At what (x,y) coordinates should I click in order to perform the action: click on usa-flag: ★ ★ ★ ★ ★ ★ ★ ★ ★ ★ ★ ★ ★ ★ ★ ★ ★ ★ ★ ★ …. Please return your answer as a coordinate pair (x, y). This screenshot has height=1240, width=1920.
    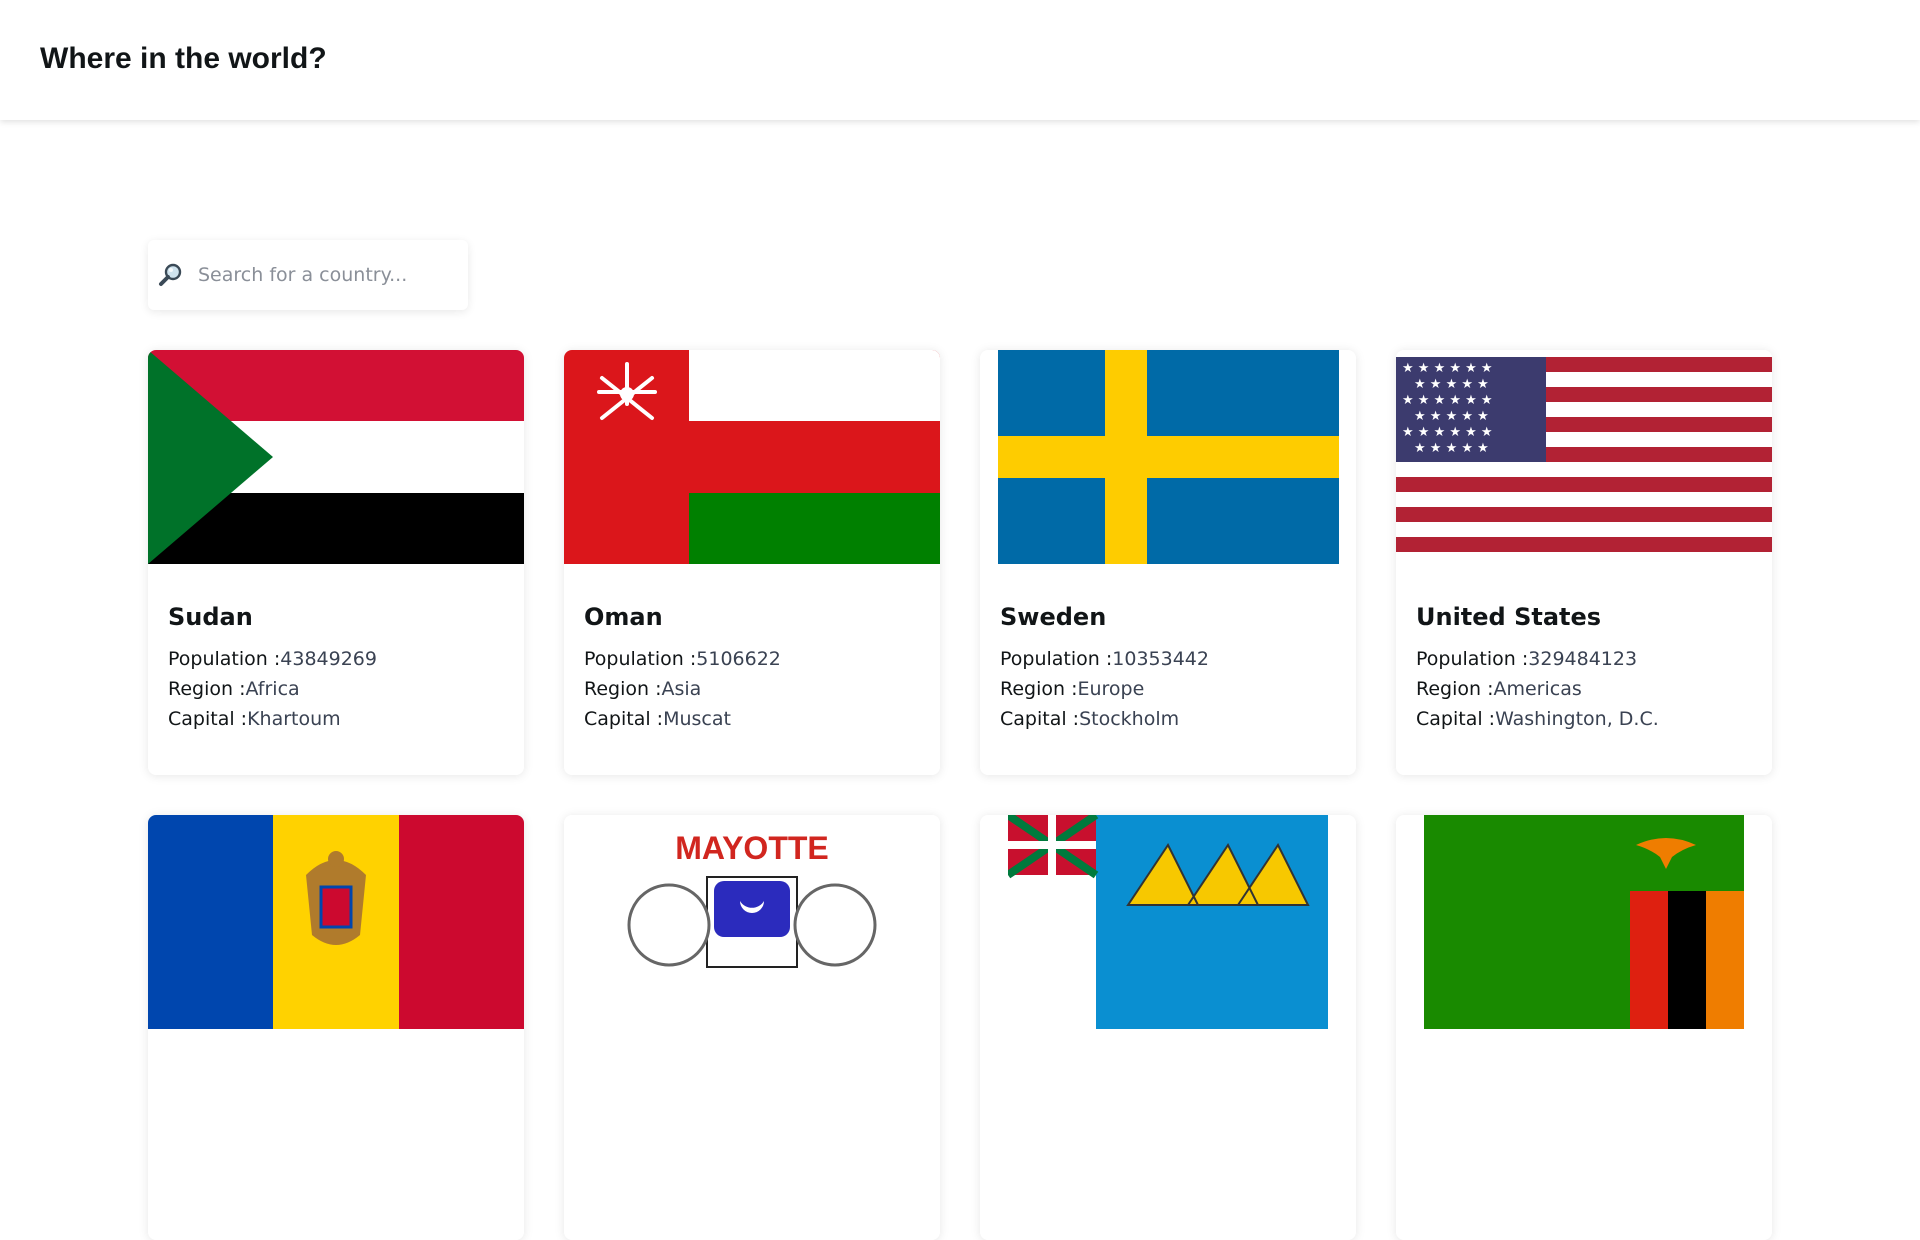
    Looking at the image, I should click on (1584, 457).